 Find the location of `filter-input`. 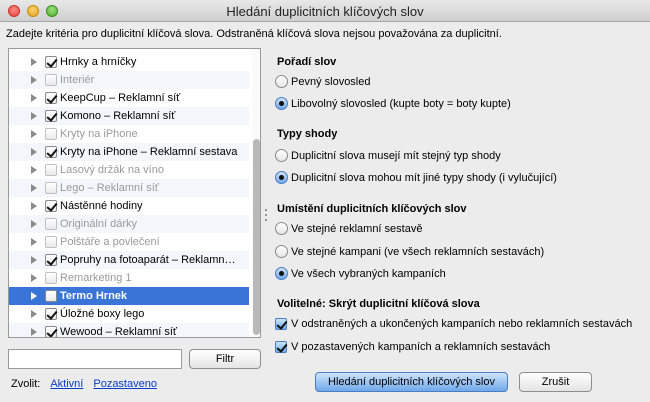

filter-input is located at coordinates (95, 359).